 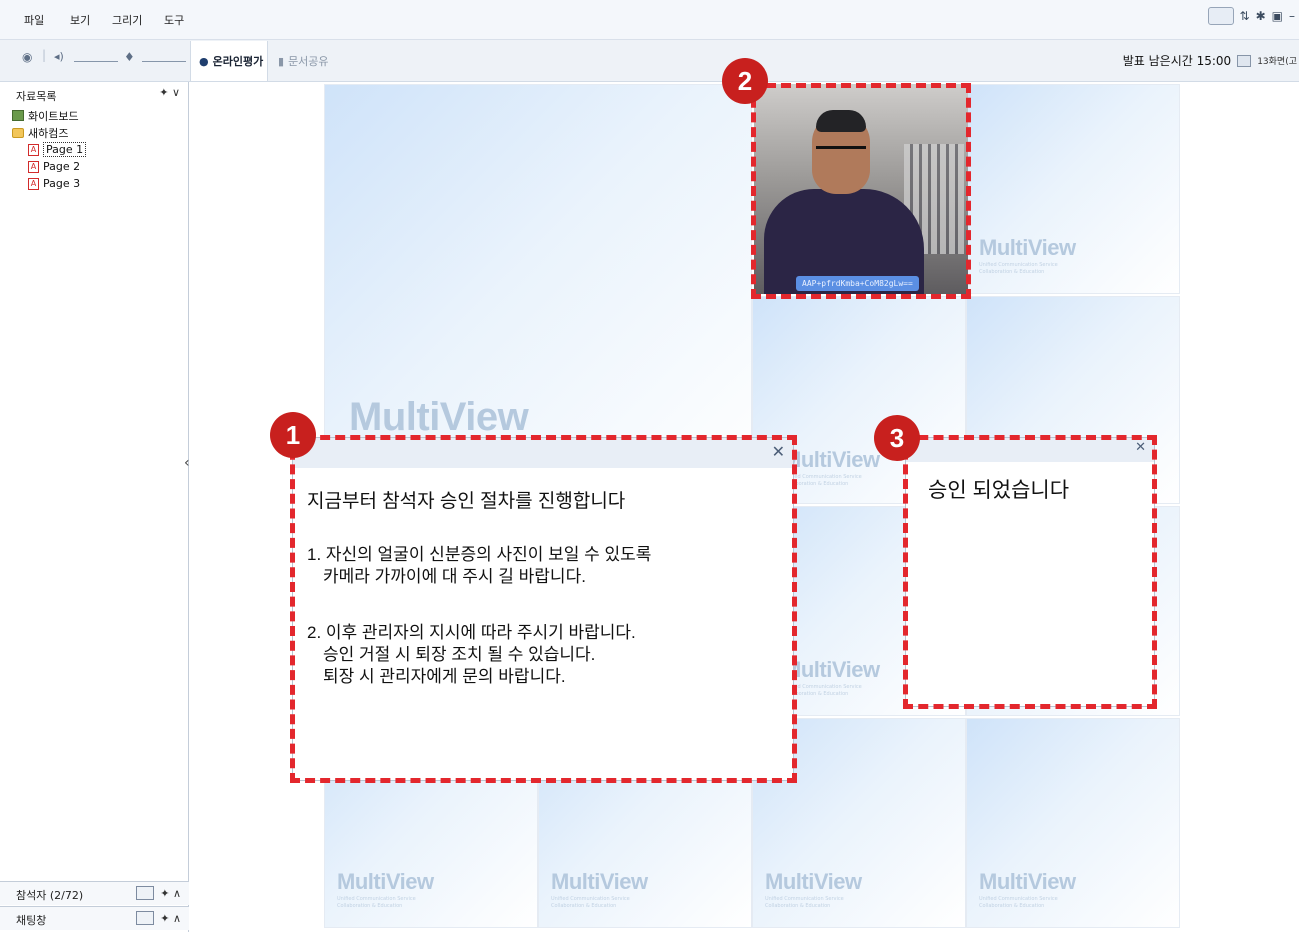 What do you see at coordinates (80, 20) in the screenshot?
I see `menu-view: 보기` at bounding box center [80, 20].